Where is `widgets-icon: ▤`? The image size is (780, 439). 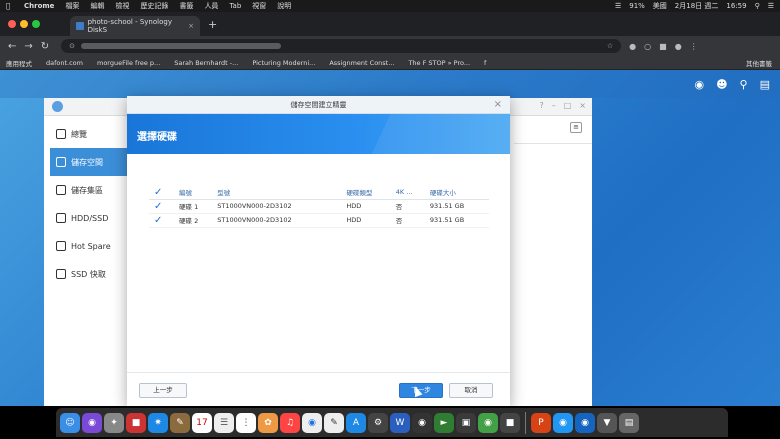 widgets-icon: ▤ is located at coordinates (765, 84).